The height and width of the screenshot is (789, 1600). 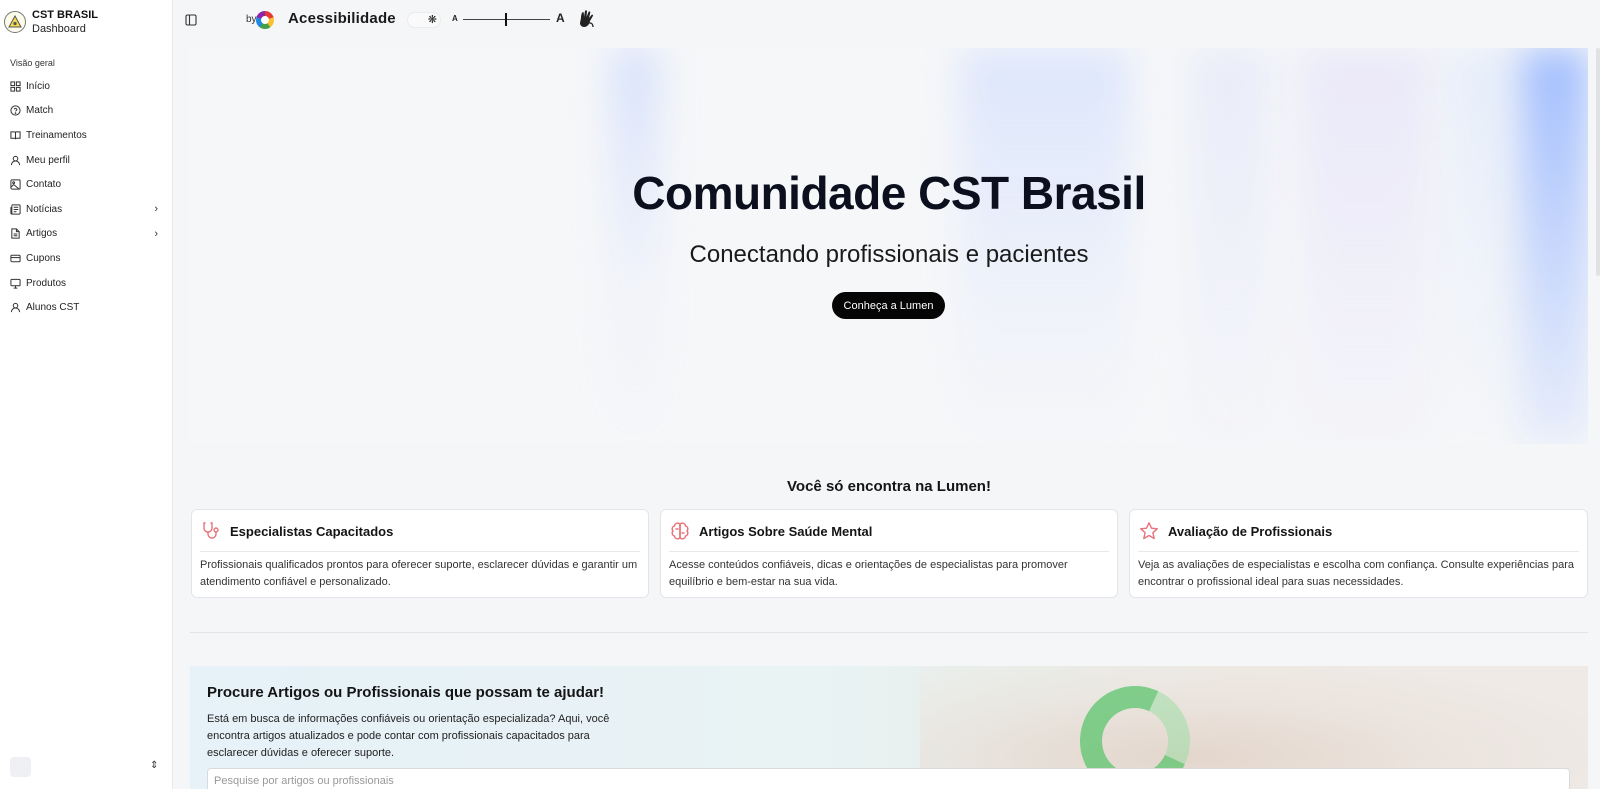 I want to click on avatar, so click(x=20, y=767).